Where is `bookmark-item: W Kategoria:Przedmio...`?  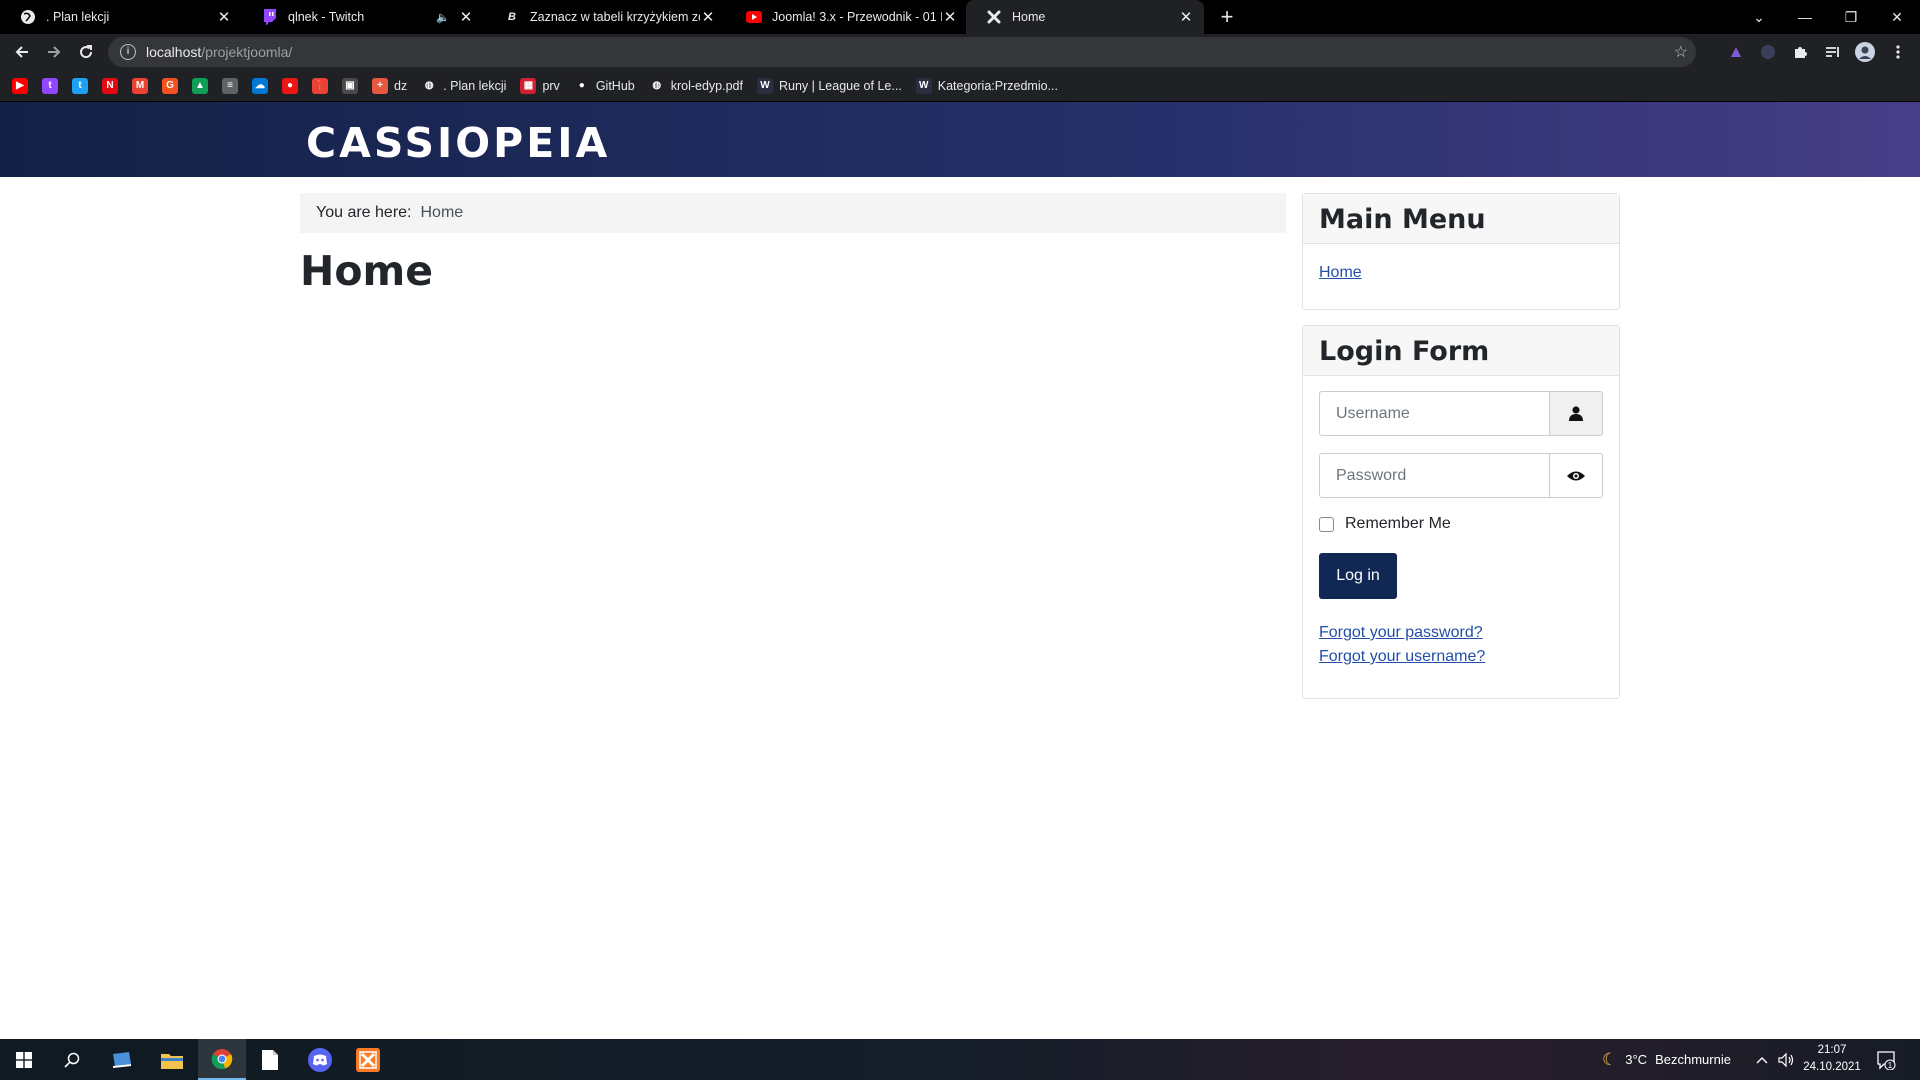
bookmark-item: W Kategoria:Przedmio... is located at coordinates (986, 85).